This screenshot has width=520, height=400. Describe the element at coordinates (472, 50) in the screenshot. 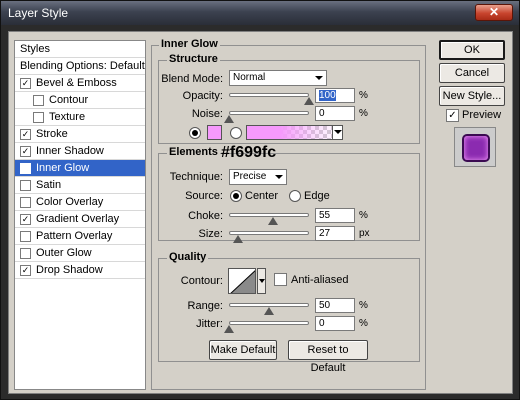

I see `ok-button: OK` at that location.